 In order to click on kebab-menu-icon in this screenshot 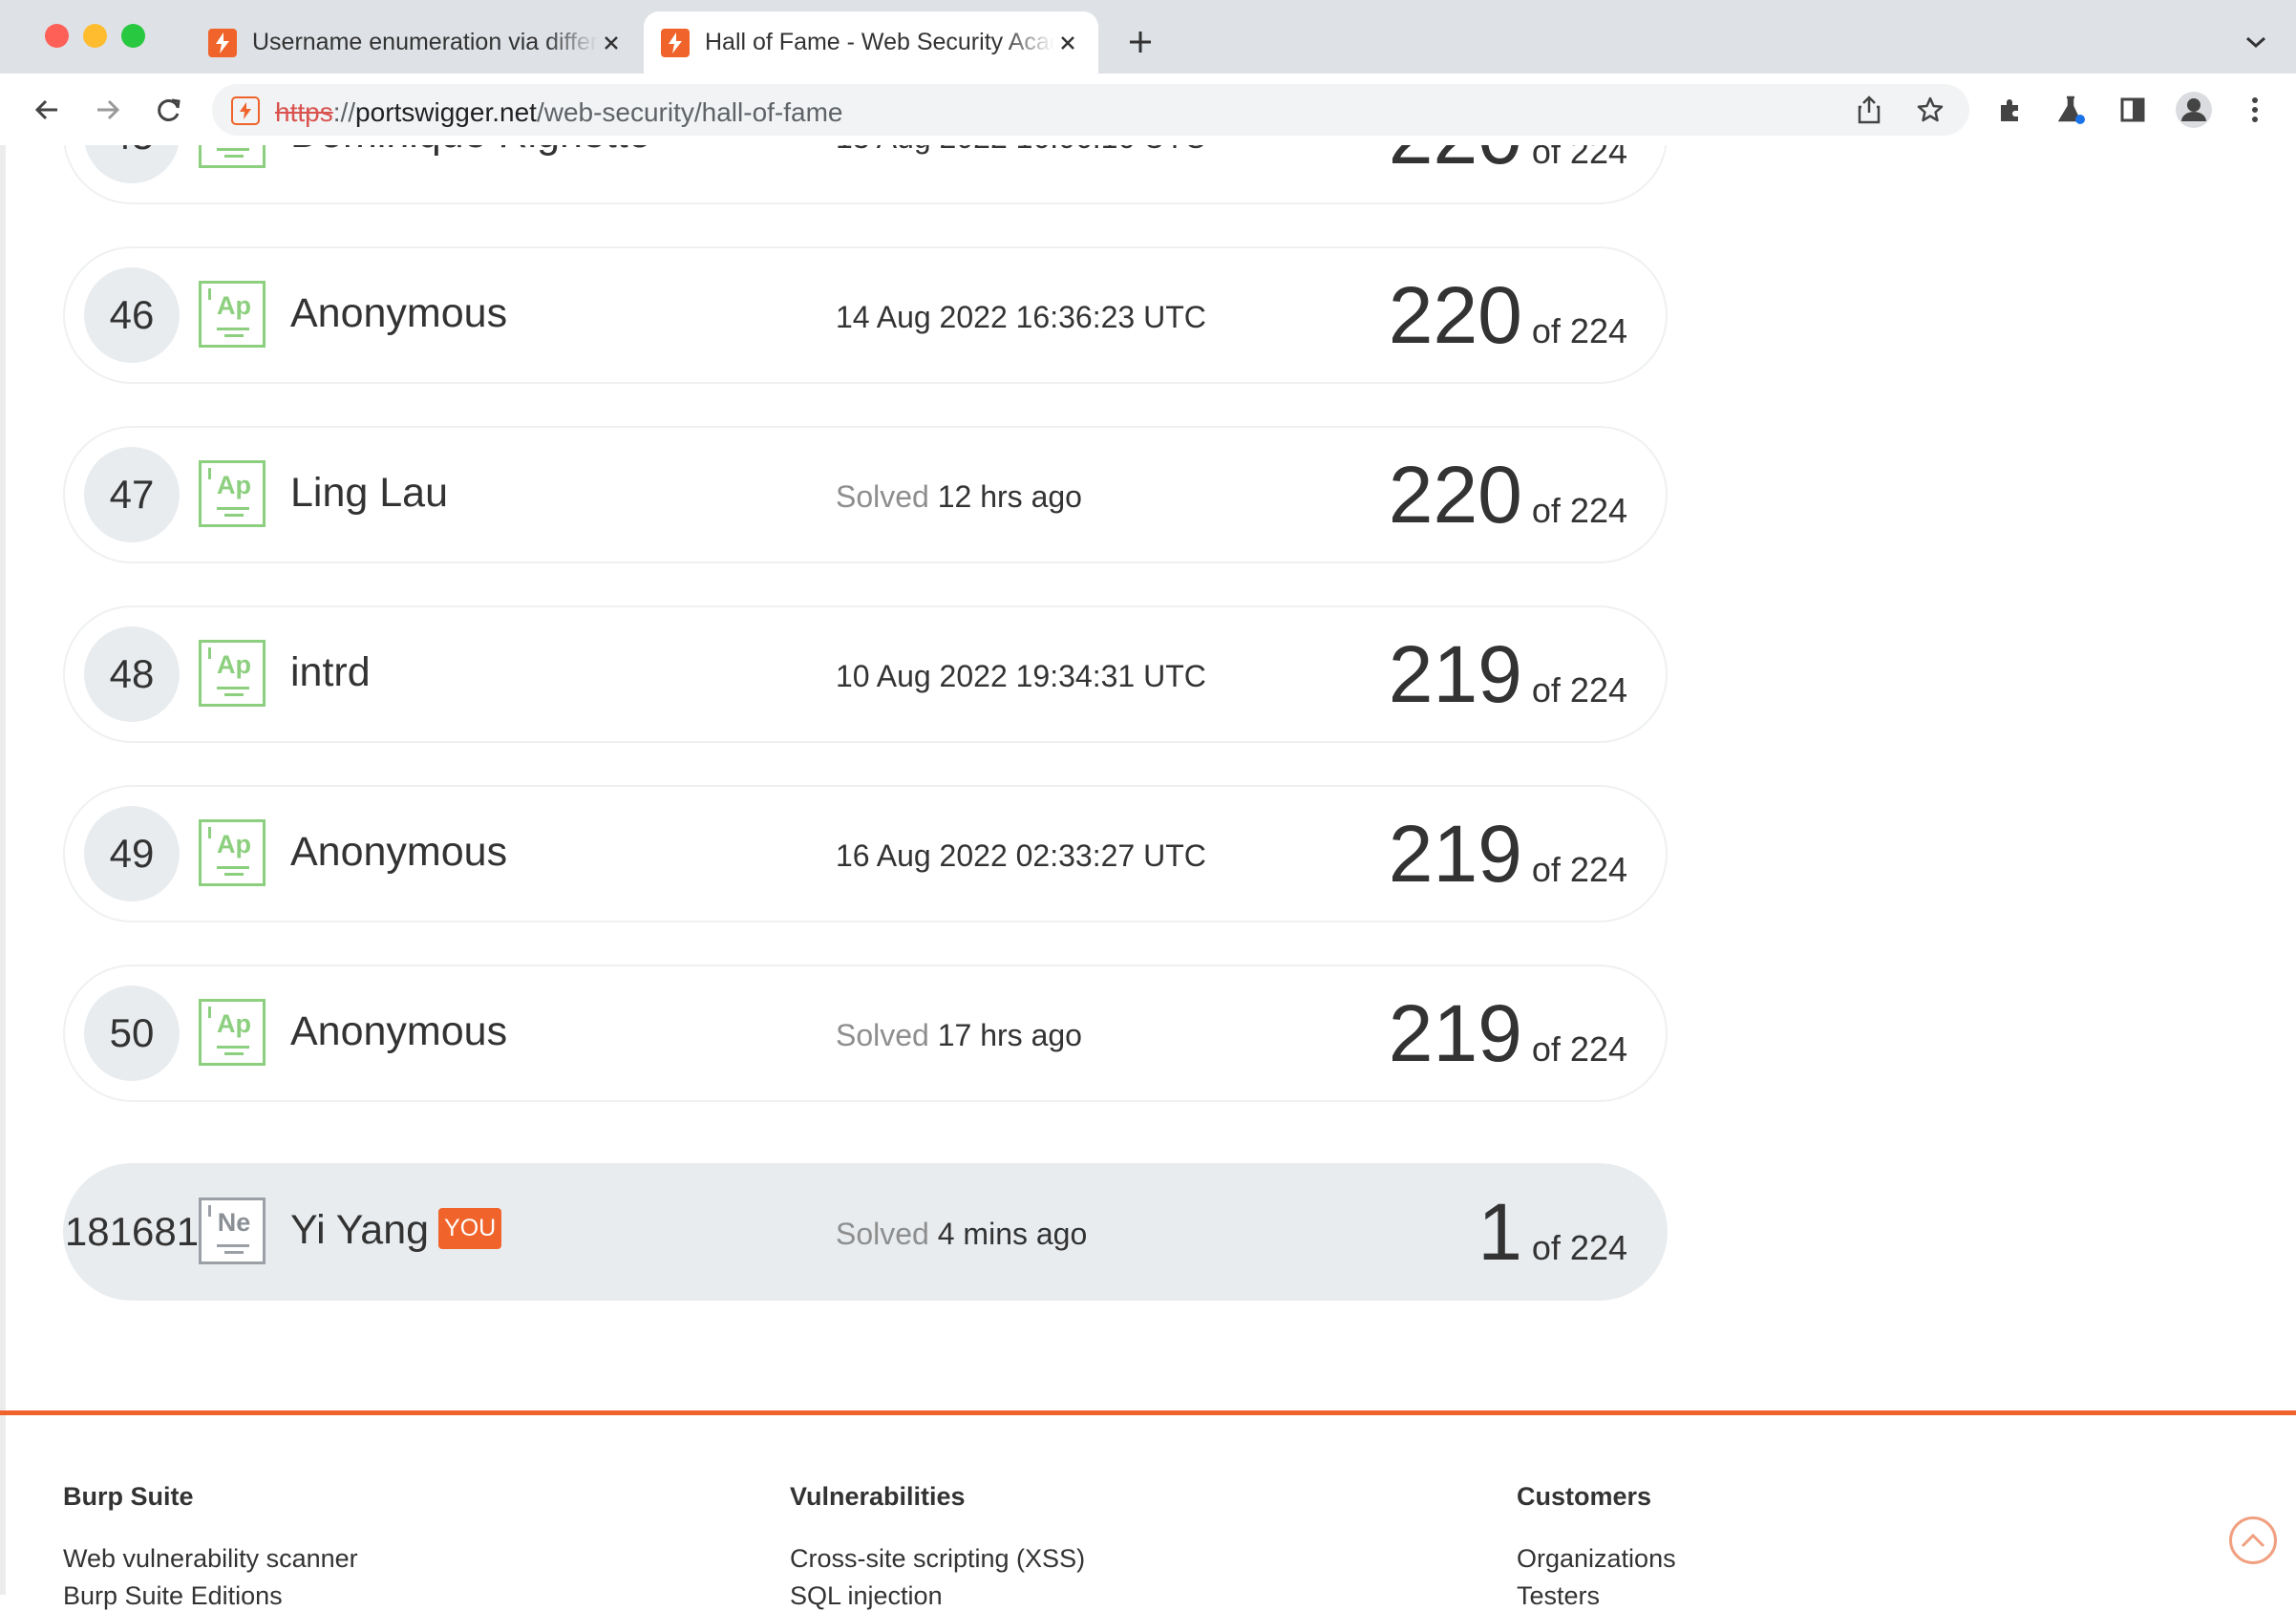, I will do `click(2255, 110)`.